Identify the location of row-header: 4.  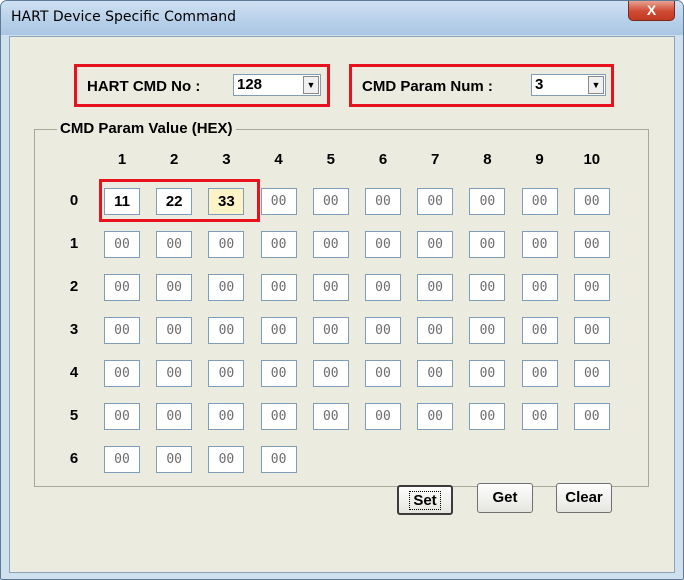
(74, 372).